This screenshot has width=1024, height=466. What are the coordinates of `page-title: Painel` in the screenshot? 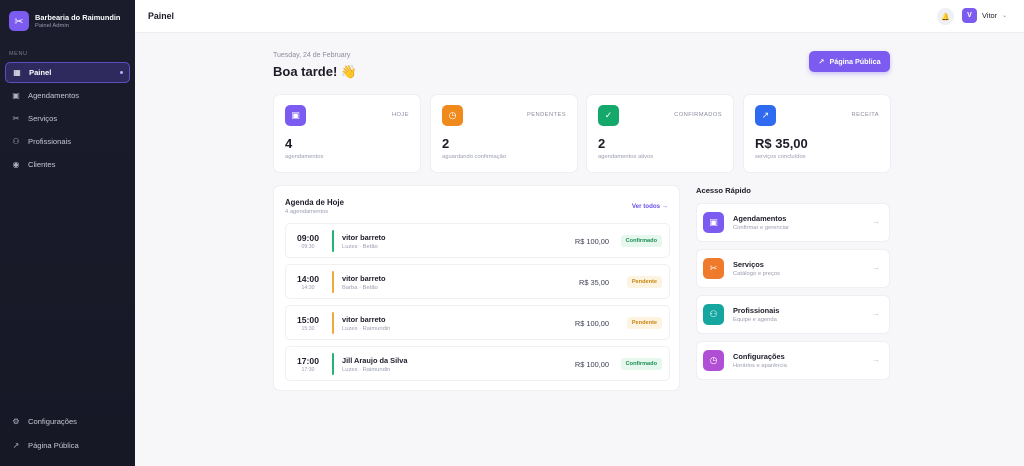 It's located at (161, 16).